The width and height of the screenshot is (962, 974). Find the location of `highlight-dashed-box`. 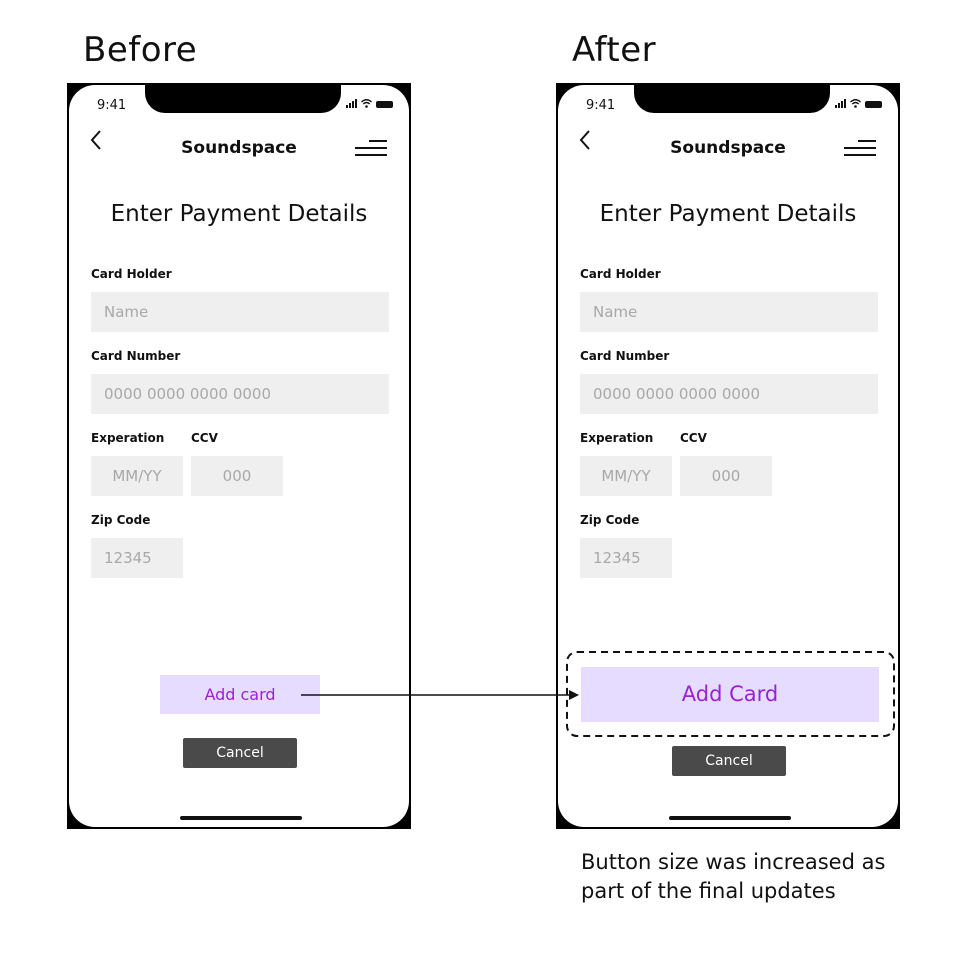

highlight-dashed-box is located at coordinates (730, 694).